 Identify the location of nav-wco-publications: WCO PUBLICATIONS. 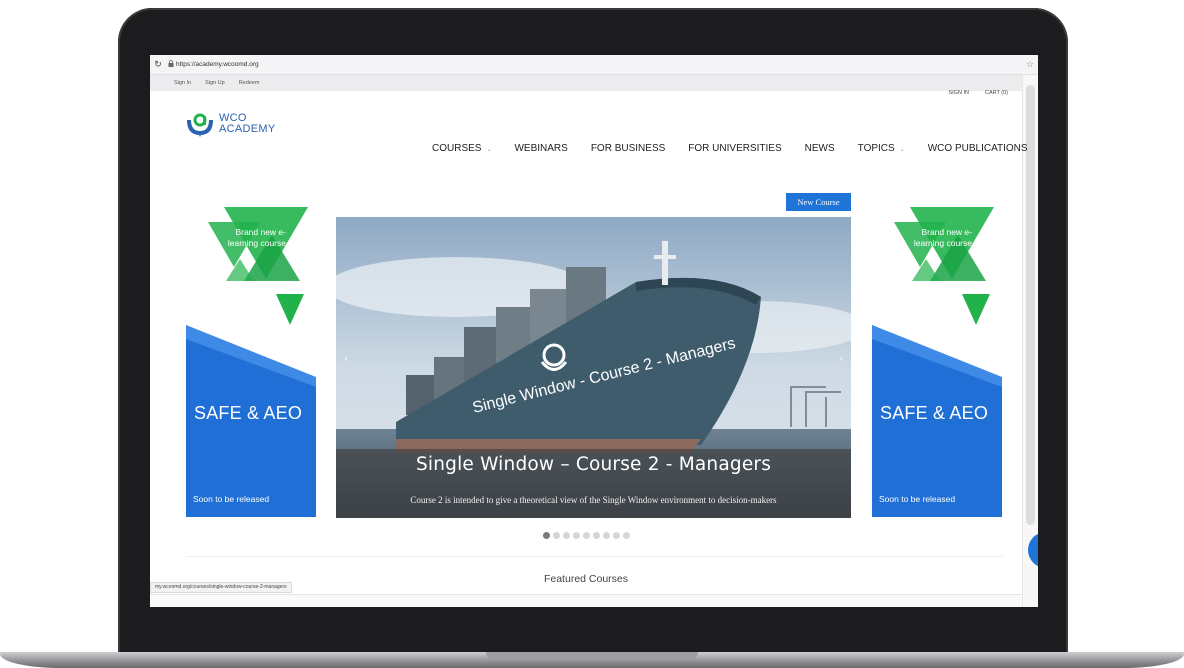
(983, 148).